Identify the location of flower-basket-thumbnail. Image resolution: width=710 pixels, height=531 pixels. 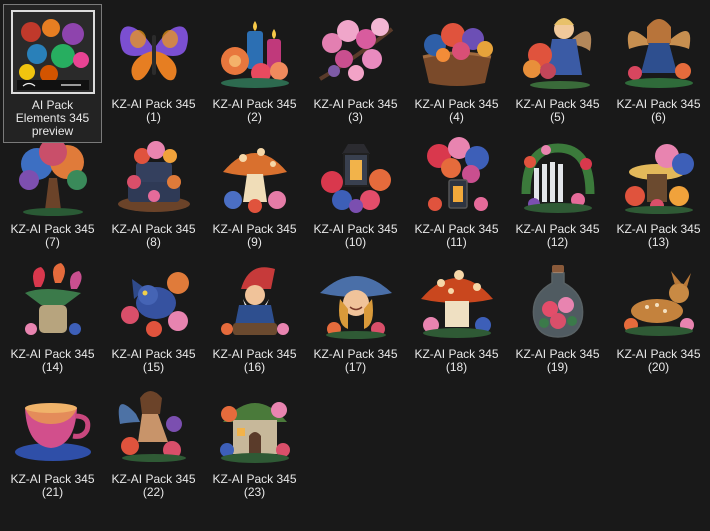
(457, 51).